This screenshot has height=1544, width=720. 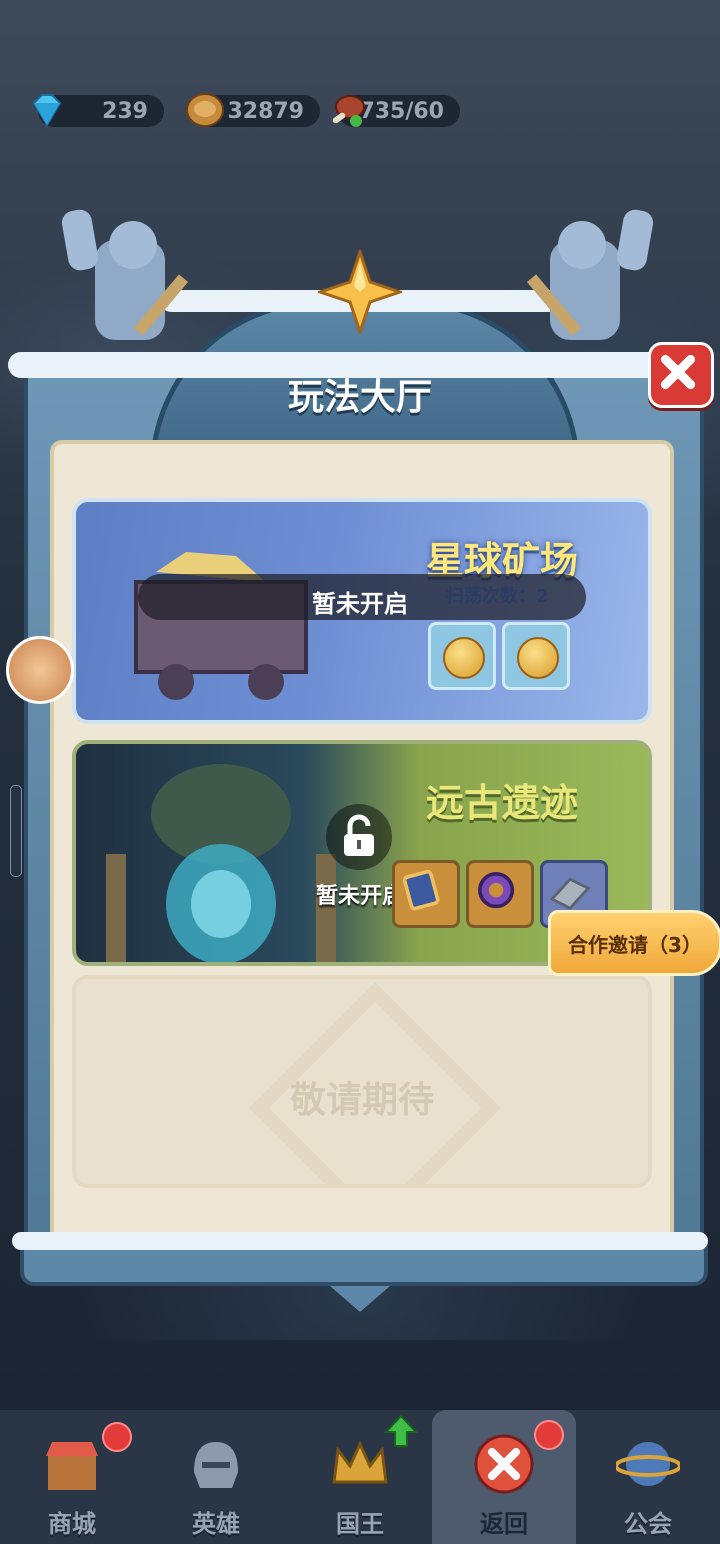 I want to click on nav-label: 国王, so click(x=360, y=1524).